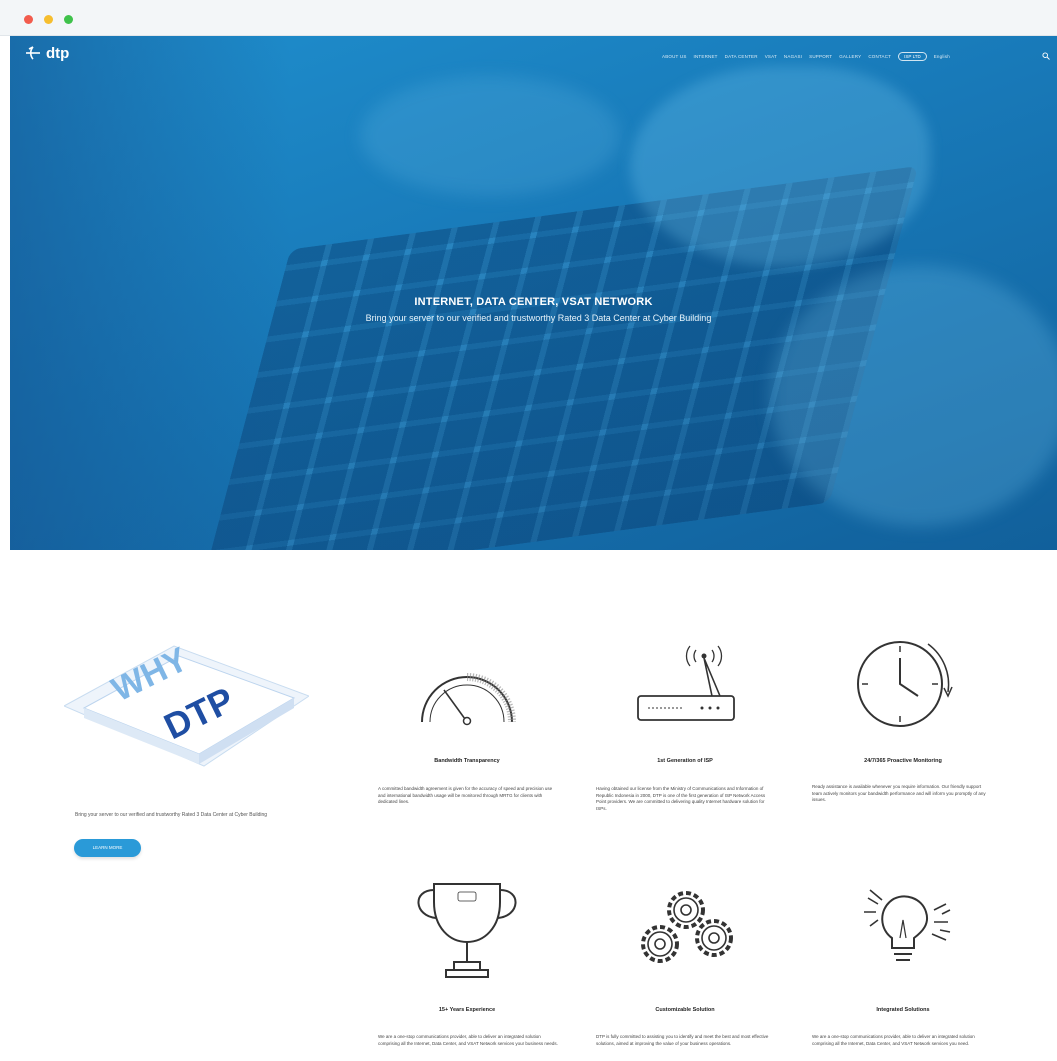  Describe the element at coordinates (687, 927) in the screenshot. I see `gears-icon` at that location.